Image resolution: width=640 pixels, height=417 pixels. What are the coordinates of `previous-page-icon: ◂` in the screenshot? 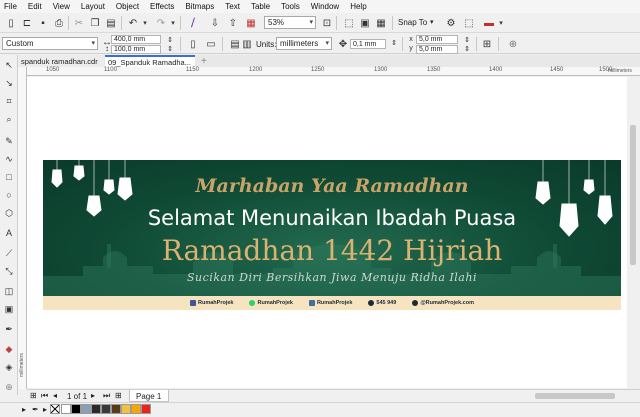 It's located at (55, 395).